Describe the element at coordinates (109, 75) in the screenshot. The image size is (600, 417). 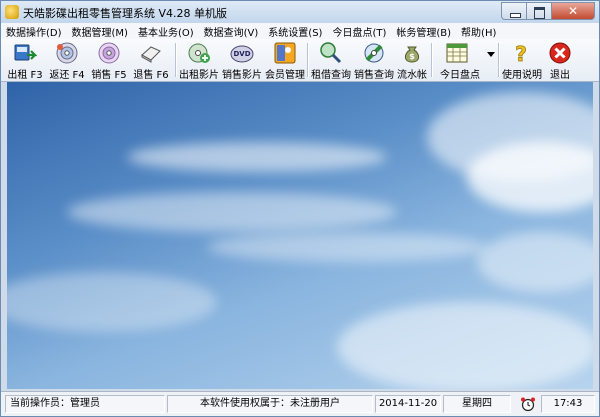
I see `sell-label: 销售 F5` at that location.